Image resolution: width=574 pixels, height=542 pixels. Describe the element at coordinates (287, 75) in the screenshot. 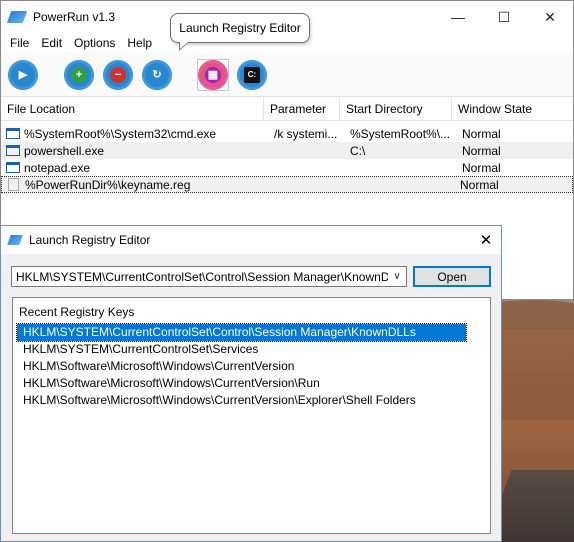

I see `toolbar: ▶ + − ↻ ▦ C:` at that location.